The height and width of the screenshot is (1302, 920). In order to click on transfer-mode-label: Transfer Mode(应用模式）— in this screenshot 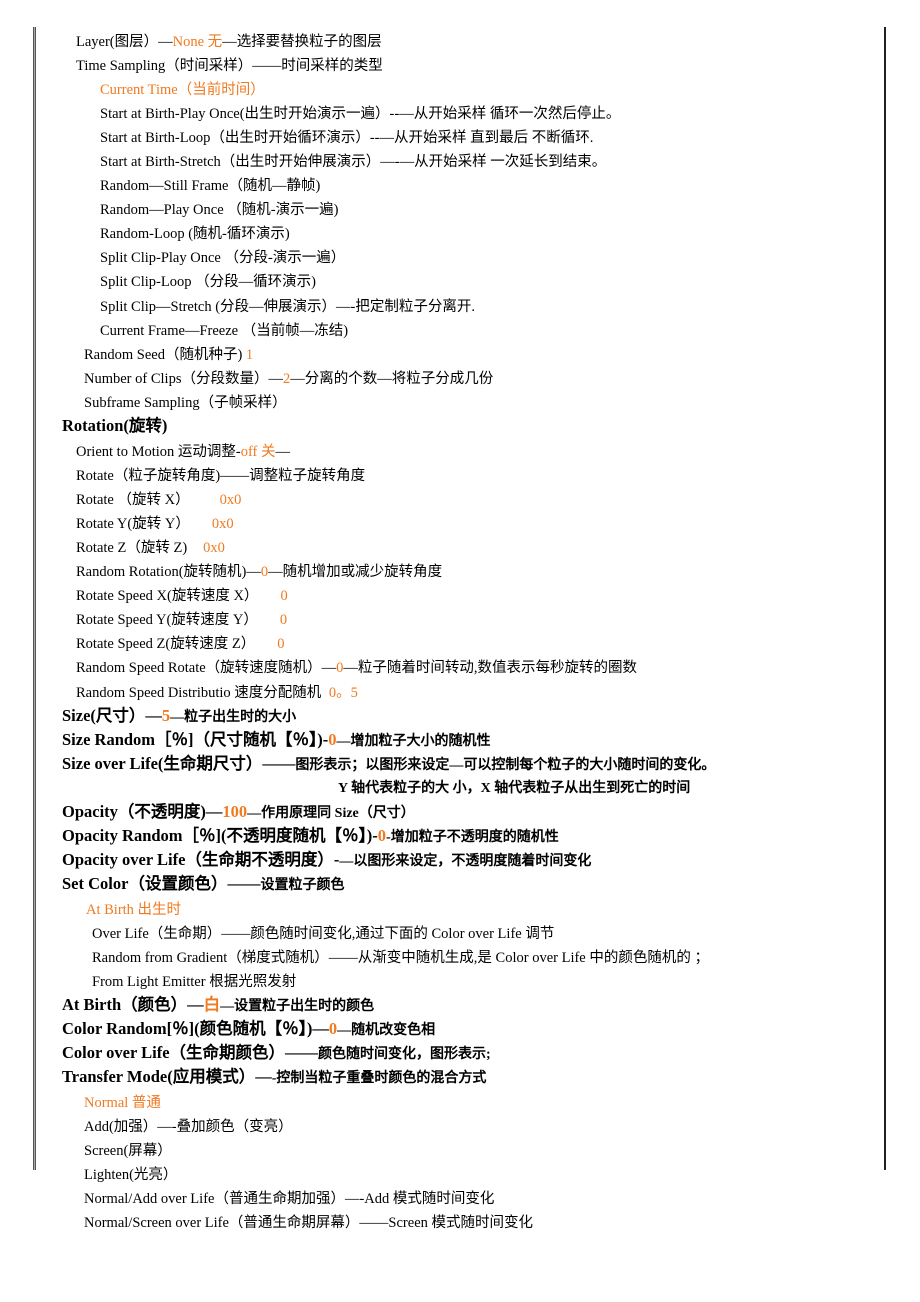, I will do `click(167, 1076)`.